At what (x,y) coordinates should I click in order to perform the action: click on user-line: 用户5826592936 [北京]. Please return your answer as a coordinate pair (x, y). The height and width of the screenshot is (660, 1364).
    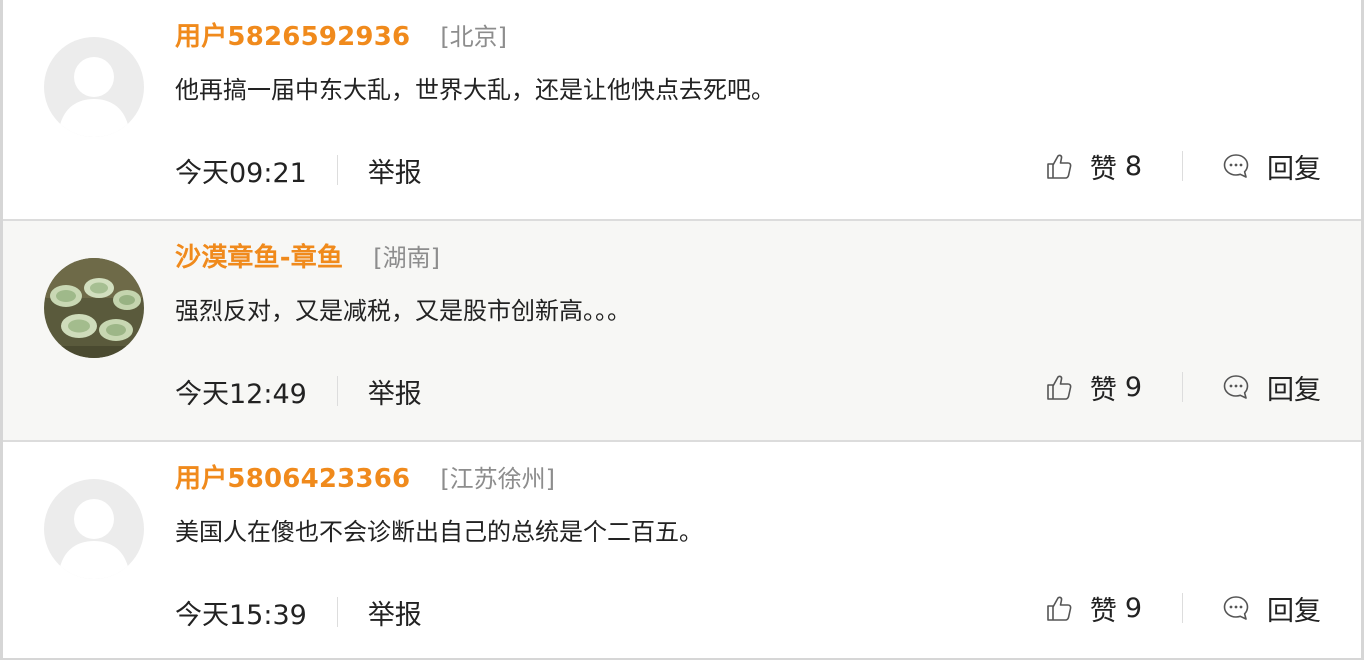
    Looking at the image, I should click on (341, 34).